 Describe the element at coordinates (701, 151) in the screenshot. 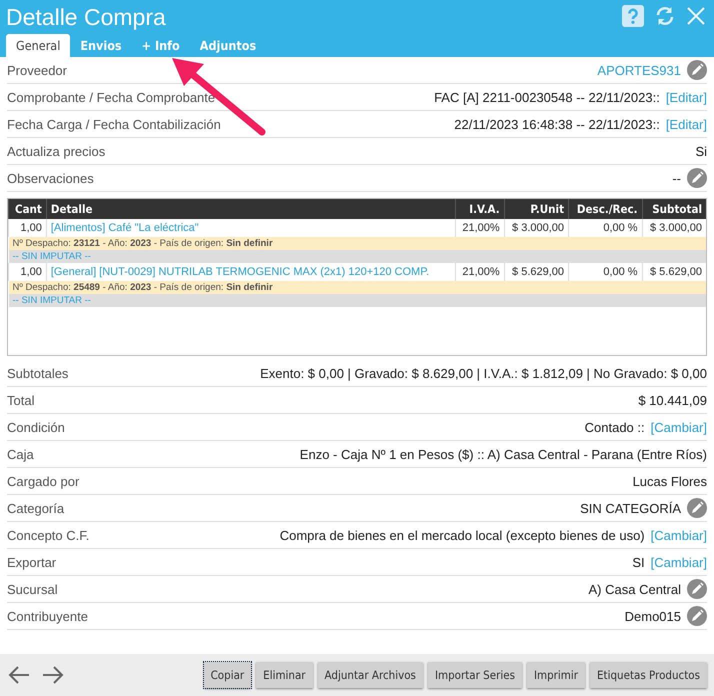

I see `field-value: Si` at that location.